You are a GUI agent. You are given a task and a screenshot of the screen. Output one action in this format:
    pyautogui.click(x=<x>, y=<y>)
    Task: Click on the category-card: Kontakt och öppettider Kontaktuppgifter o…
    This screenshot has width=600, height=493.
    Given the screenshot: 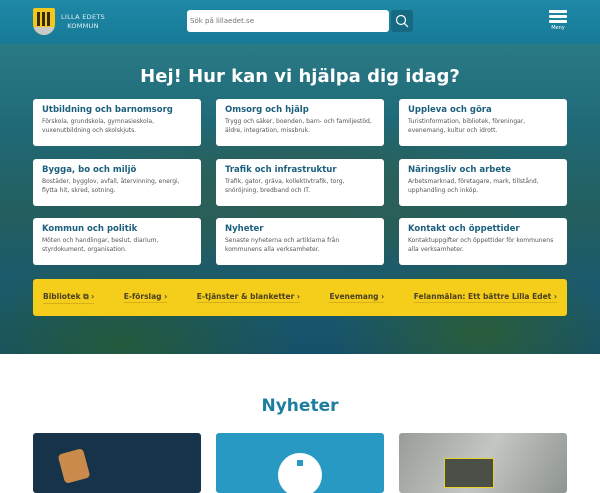 What is the action you would take?
    pyautogui.click(x=483, y=241)
    